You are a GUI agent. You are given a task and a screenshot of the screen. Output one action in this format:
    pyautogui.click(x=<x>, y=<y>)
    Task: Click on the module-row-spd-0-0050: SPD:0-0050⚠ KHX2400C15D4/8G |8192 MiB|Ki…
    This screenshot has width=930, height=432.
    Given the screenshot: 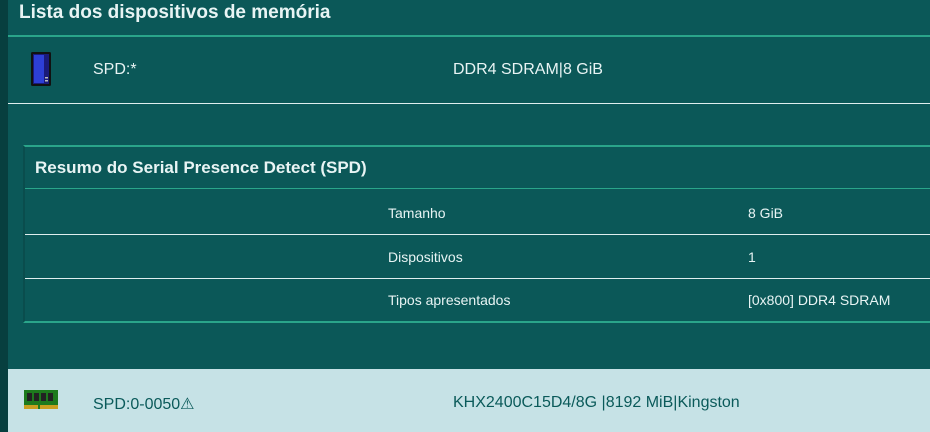 What is the action you would take?
    pyautogui.click(x=469, y=400)
    